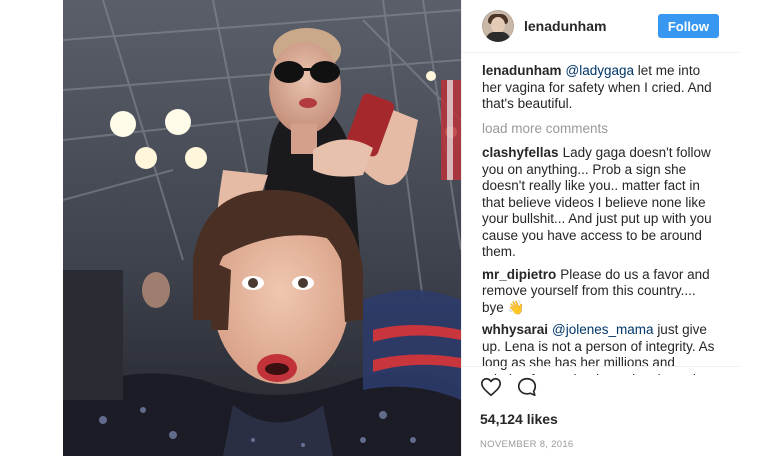 The width and height of the screenshot is (780, 456). What do you see at coordinates (600, 419) in the screenshot?
I see `likes-count: 54,124 likes` at bounding box center [600, 419].